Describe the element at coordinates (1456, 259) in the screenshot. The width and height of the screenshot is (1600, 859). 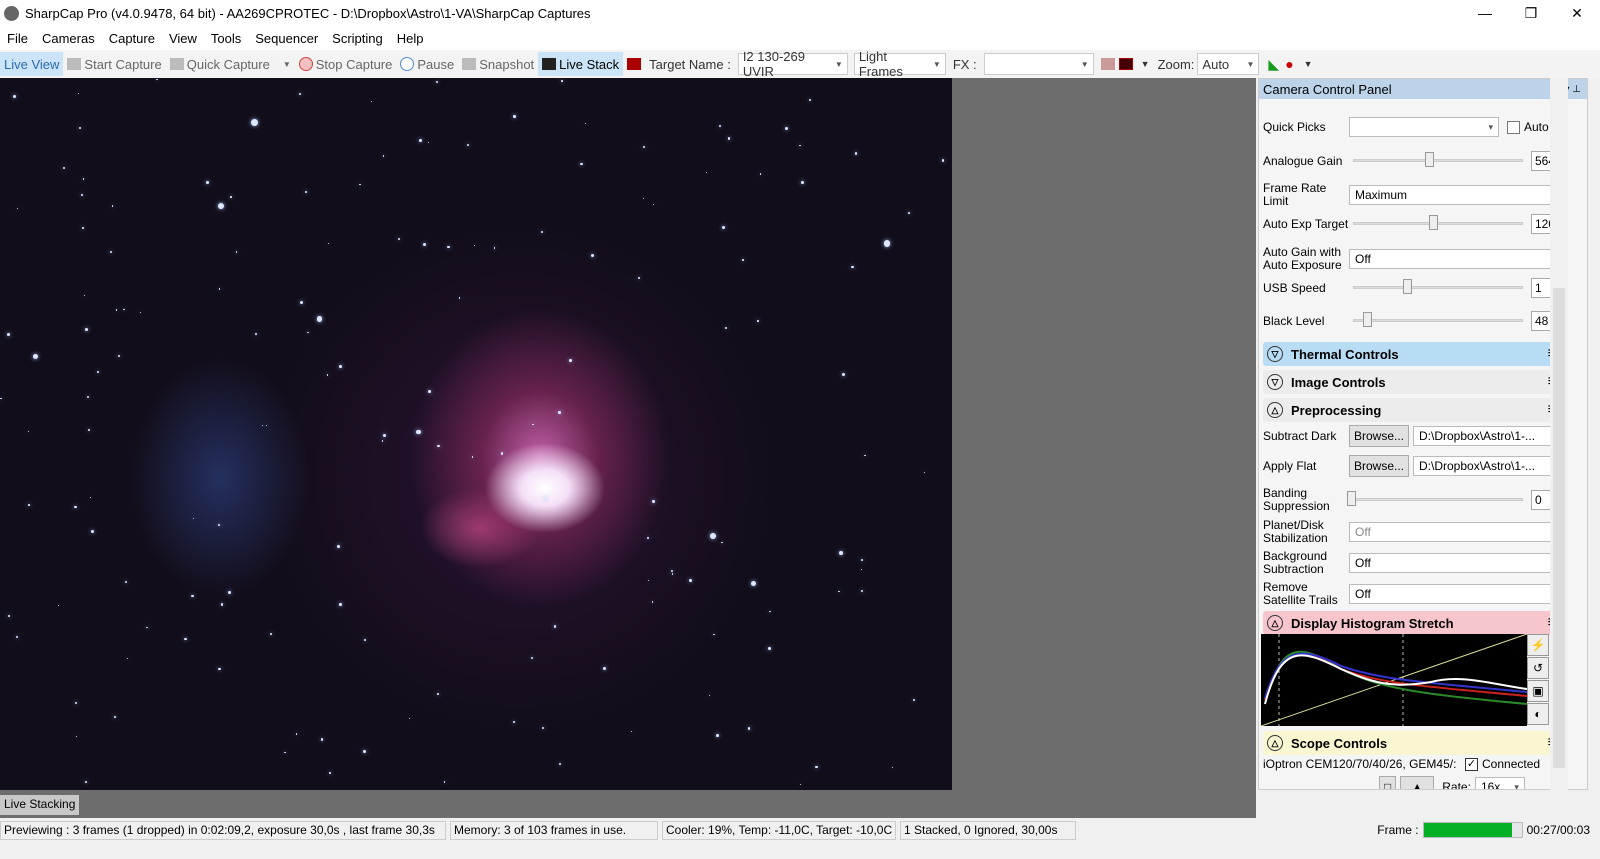
I see `auto-gain-select: Off▾` at that location.